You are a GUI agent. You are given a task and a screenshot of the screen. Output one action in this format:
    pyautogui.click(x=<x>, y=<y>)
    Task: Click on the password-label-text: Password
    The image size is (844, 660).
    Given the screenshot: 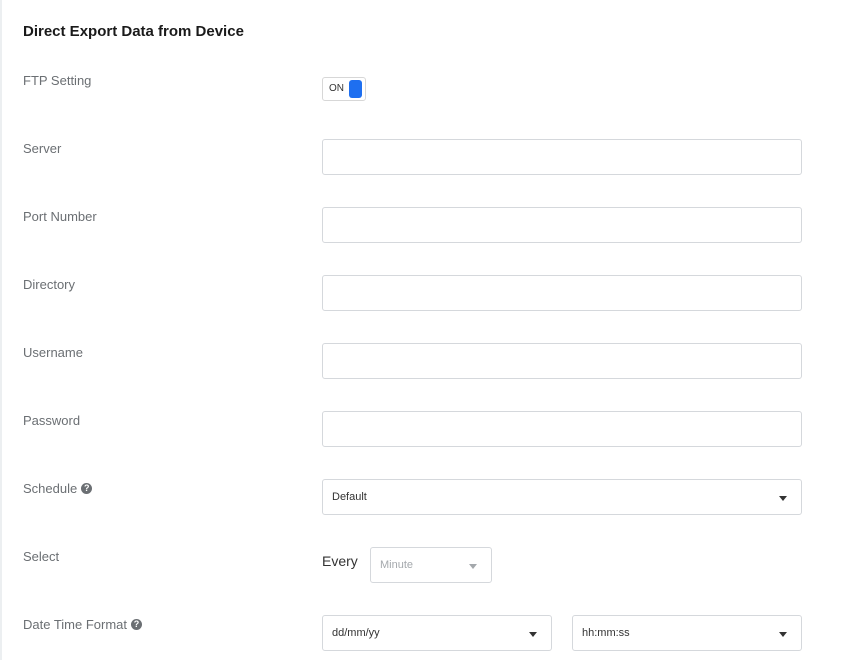 What is the action you would take?
    pyautogui.click(x=52, y=420)
    